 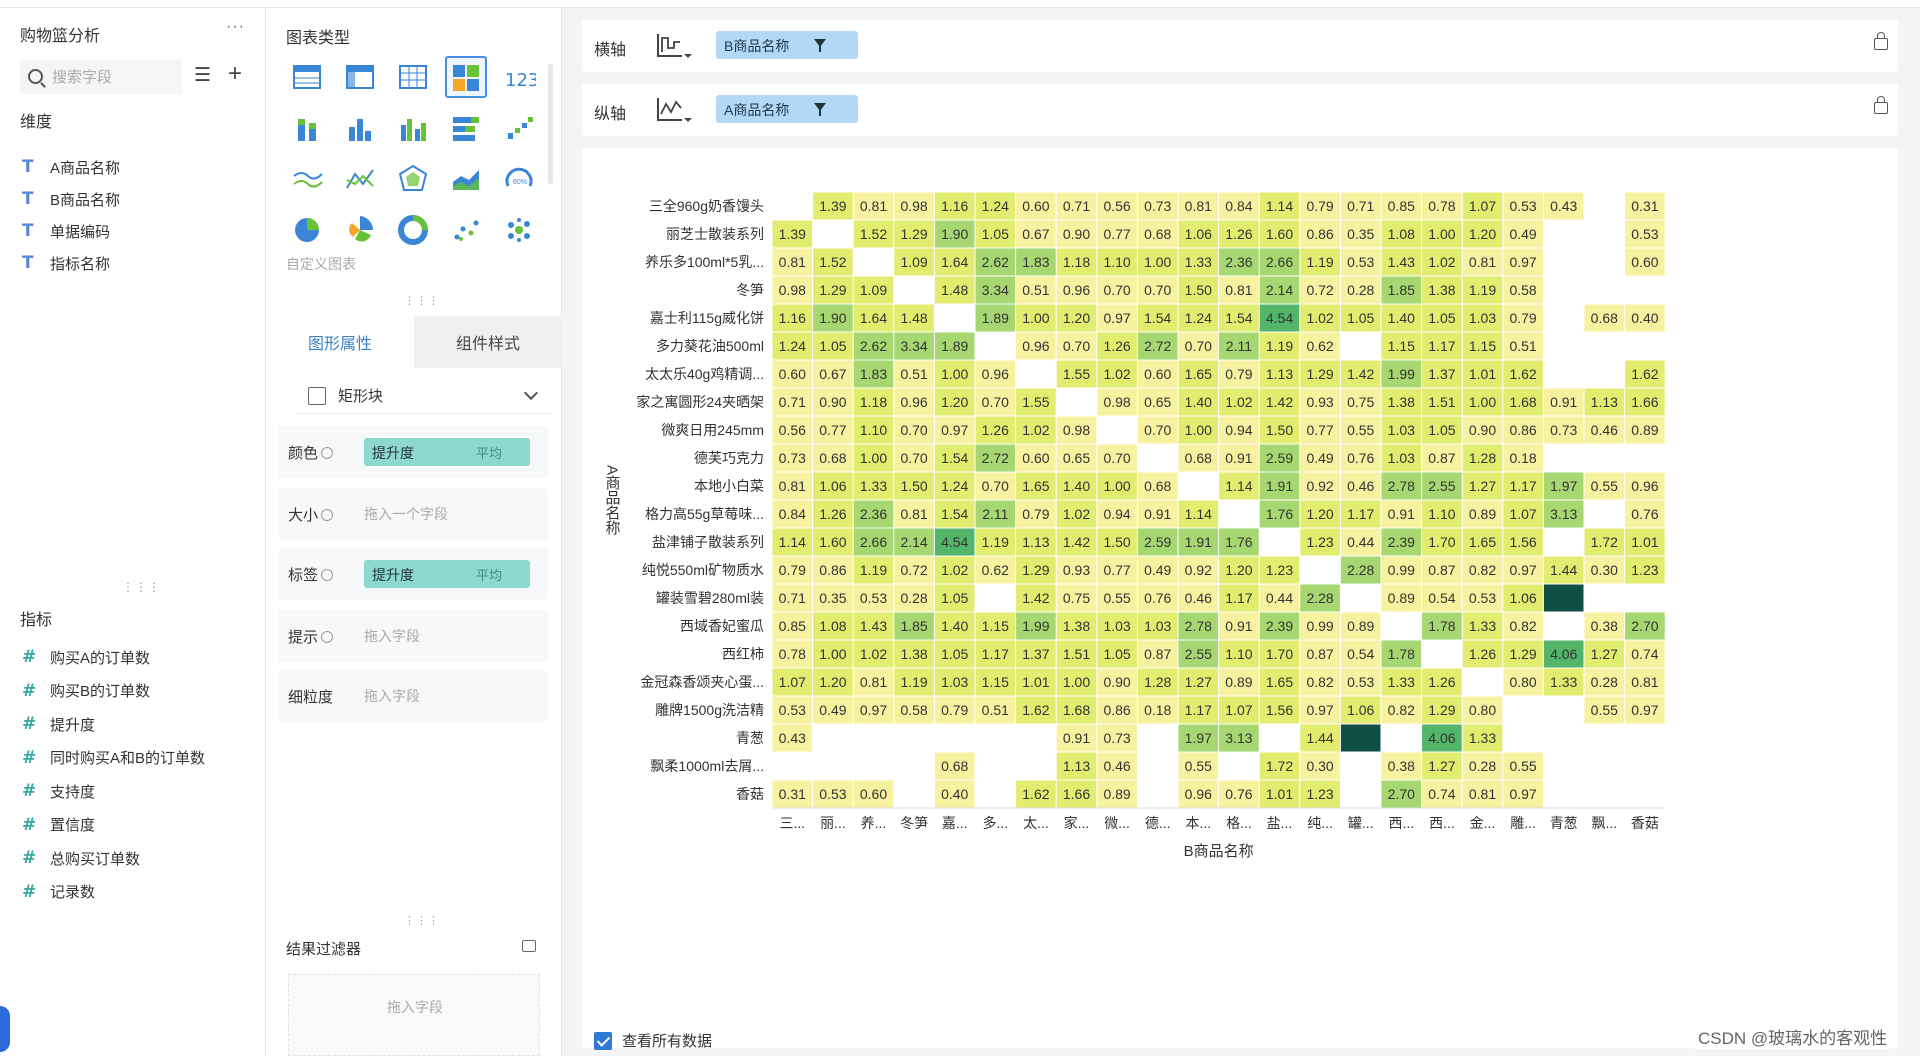 What do you see at coordinates (1360, 710) in the screenshot?
I see `heatmap-cell-label: 1.06` at bounding box center [1360, 710].